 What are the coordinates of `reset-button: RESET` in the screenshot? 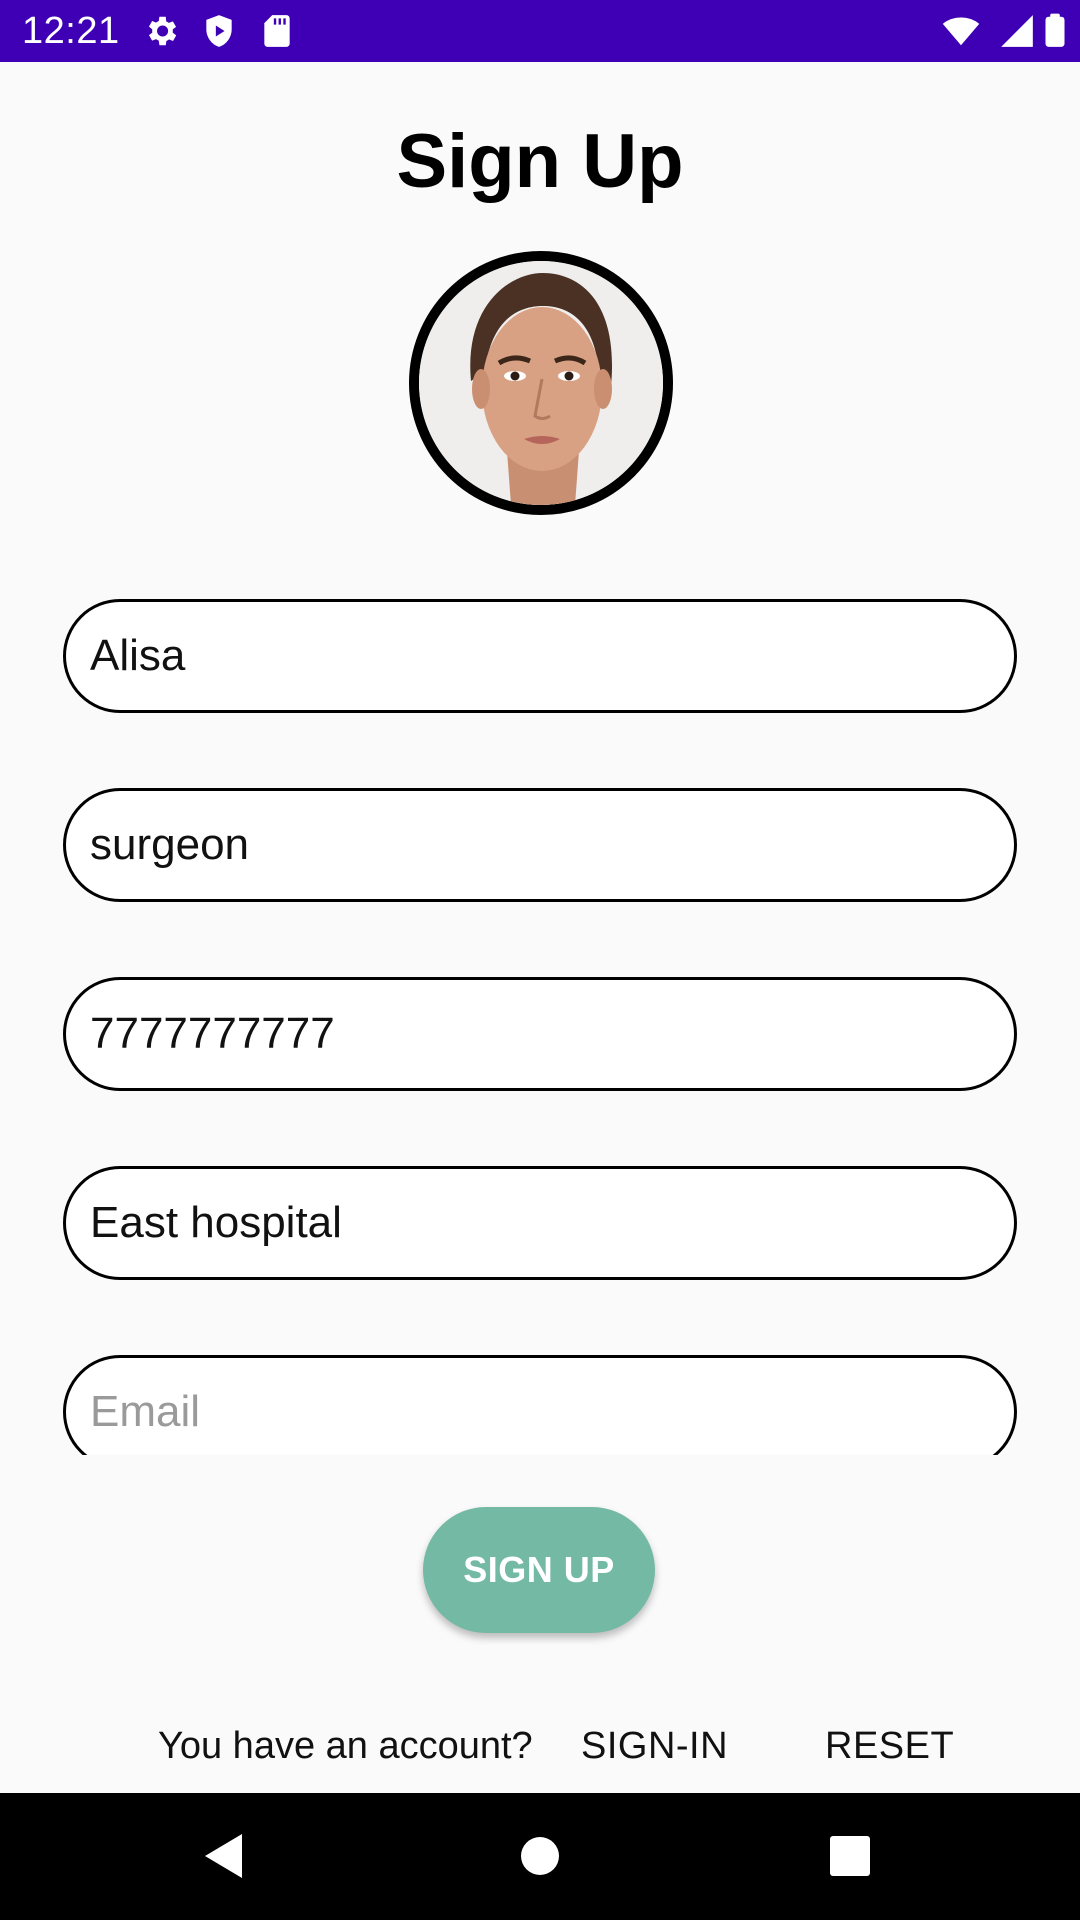 It's located at (889, 1746).